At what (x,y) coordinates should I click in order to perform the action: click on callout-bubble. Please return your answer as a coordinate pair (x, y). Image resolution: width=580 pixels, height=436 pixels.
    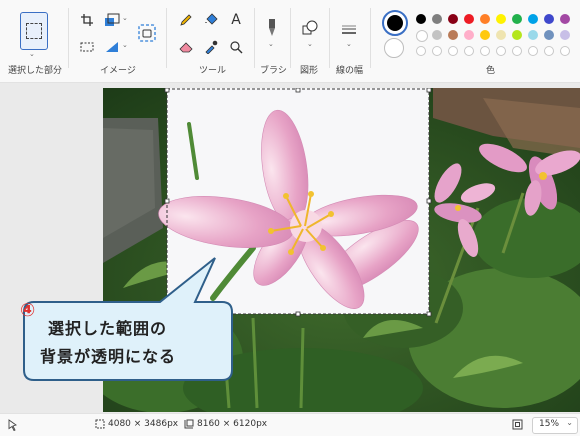
    Looking at the image, I should click on (128, 319).